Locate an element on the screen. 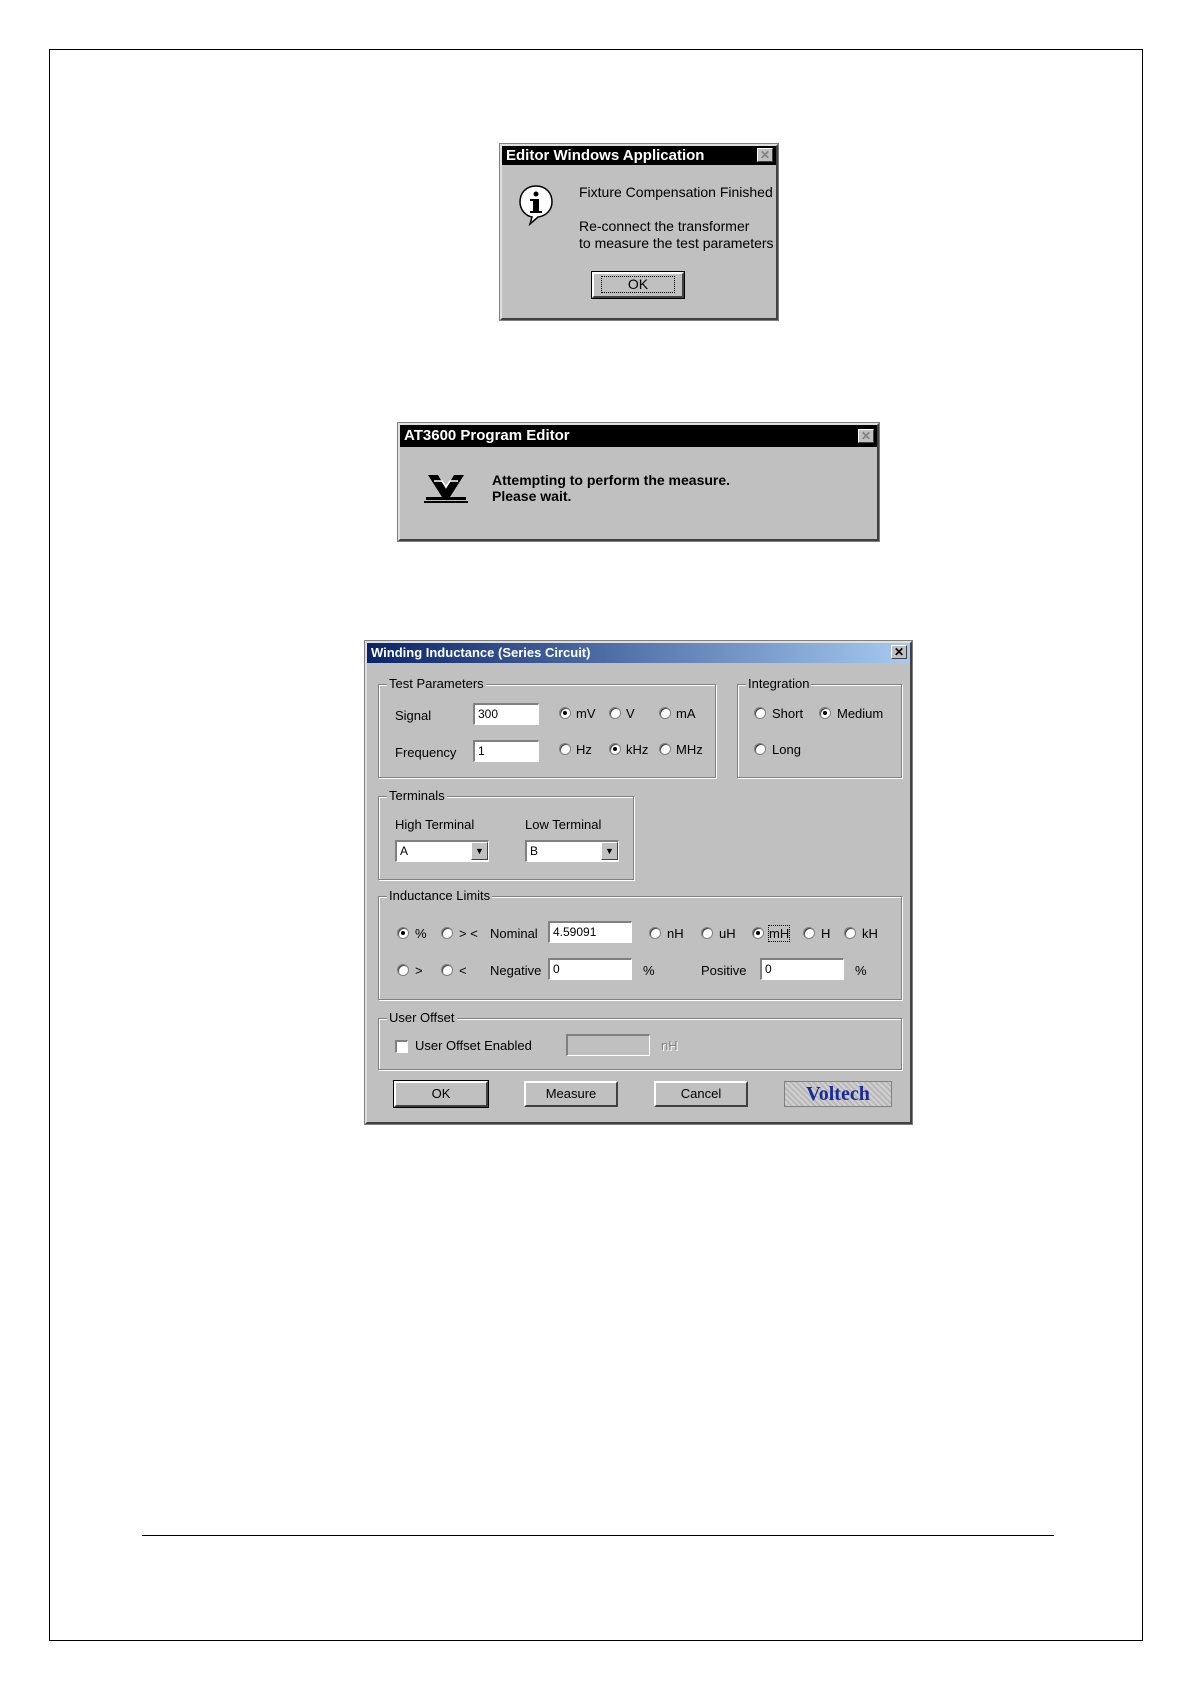 Image resolution: width=1191 pixels, height=1684 pixels. unit-kh-radio is located at coordinates (850, 933).